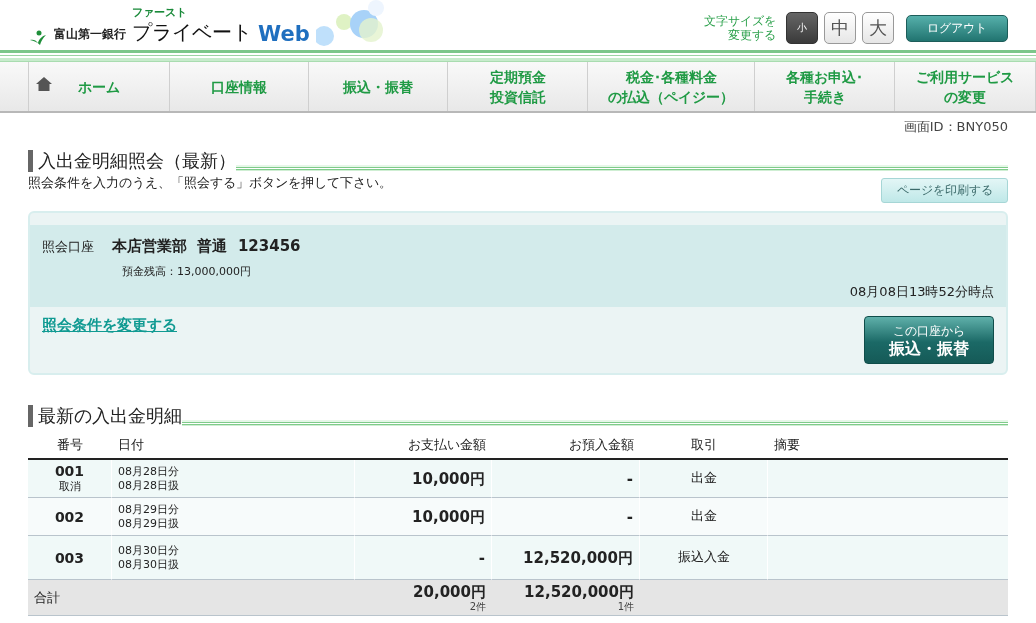 The image size is (1036, 623). Describe the element at coordinates (921, 292) in the screenshot. I see `timestamp: 08月08日13時52分時点` at that location.